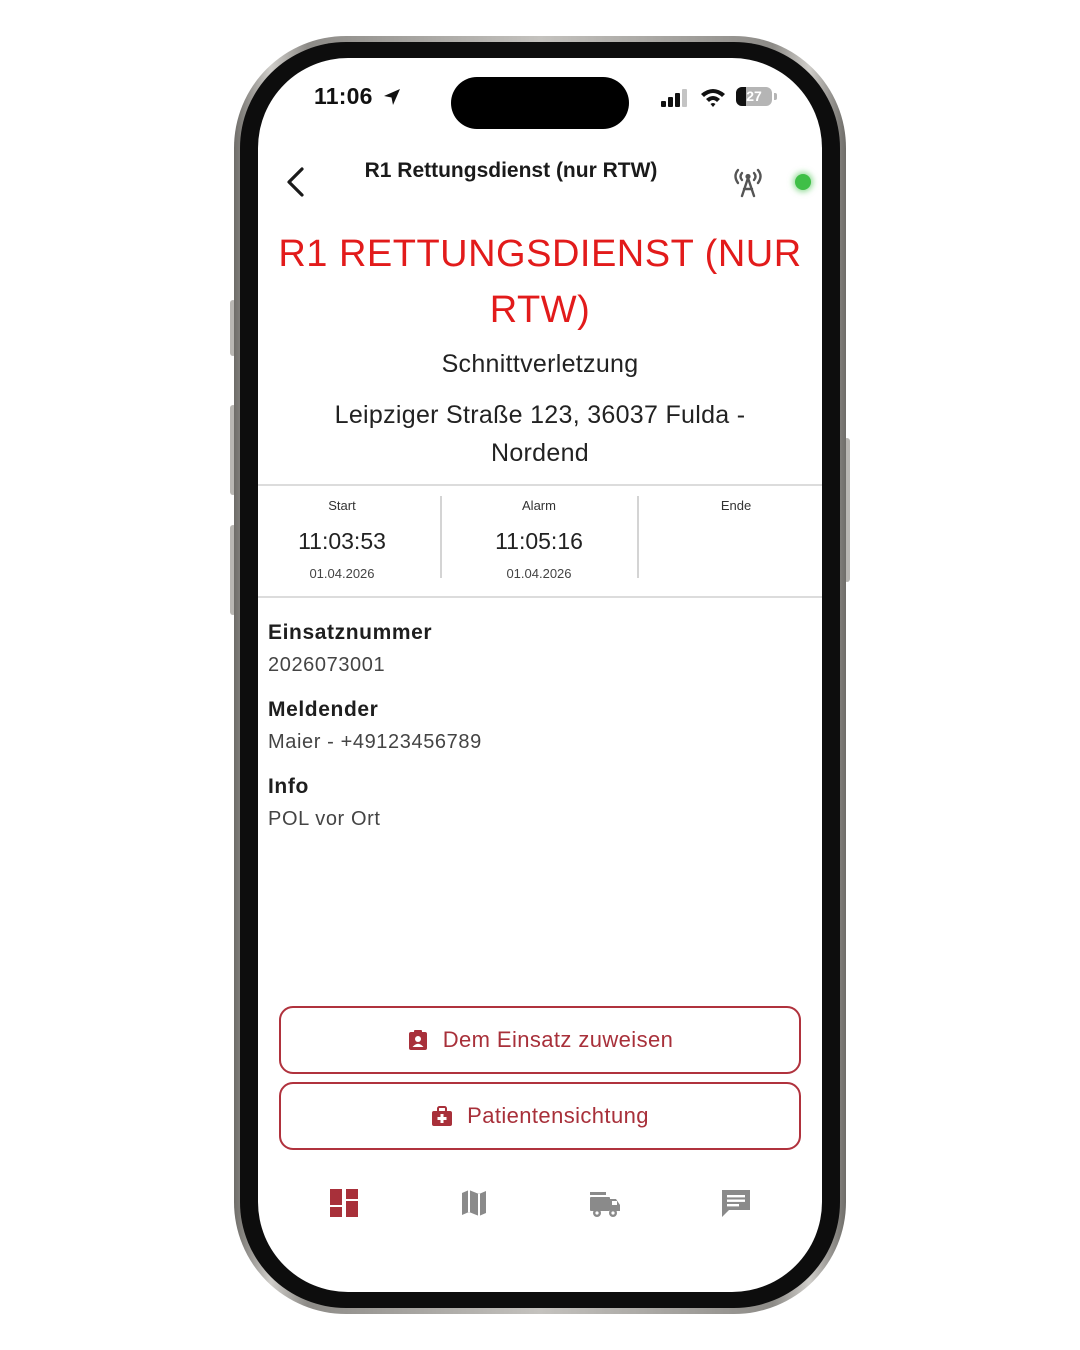 The height and width of the screenshot is (1350, 1080). I want to click on time-value, so click(734, 542).